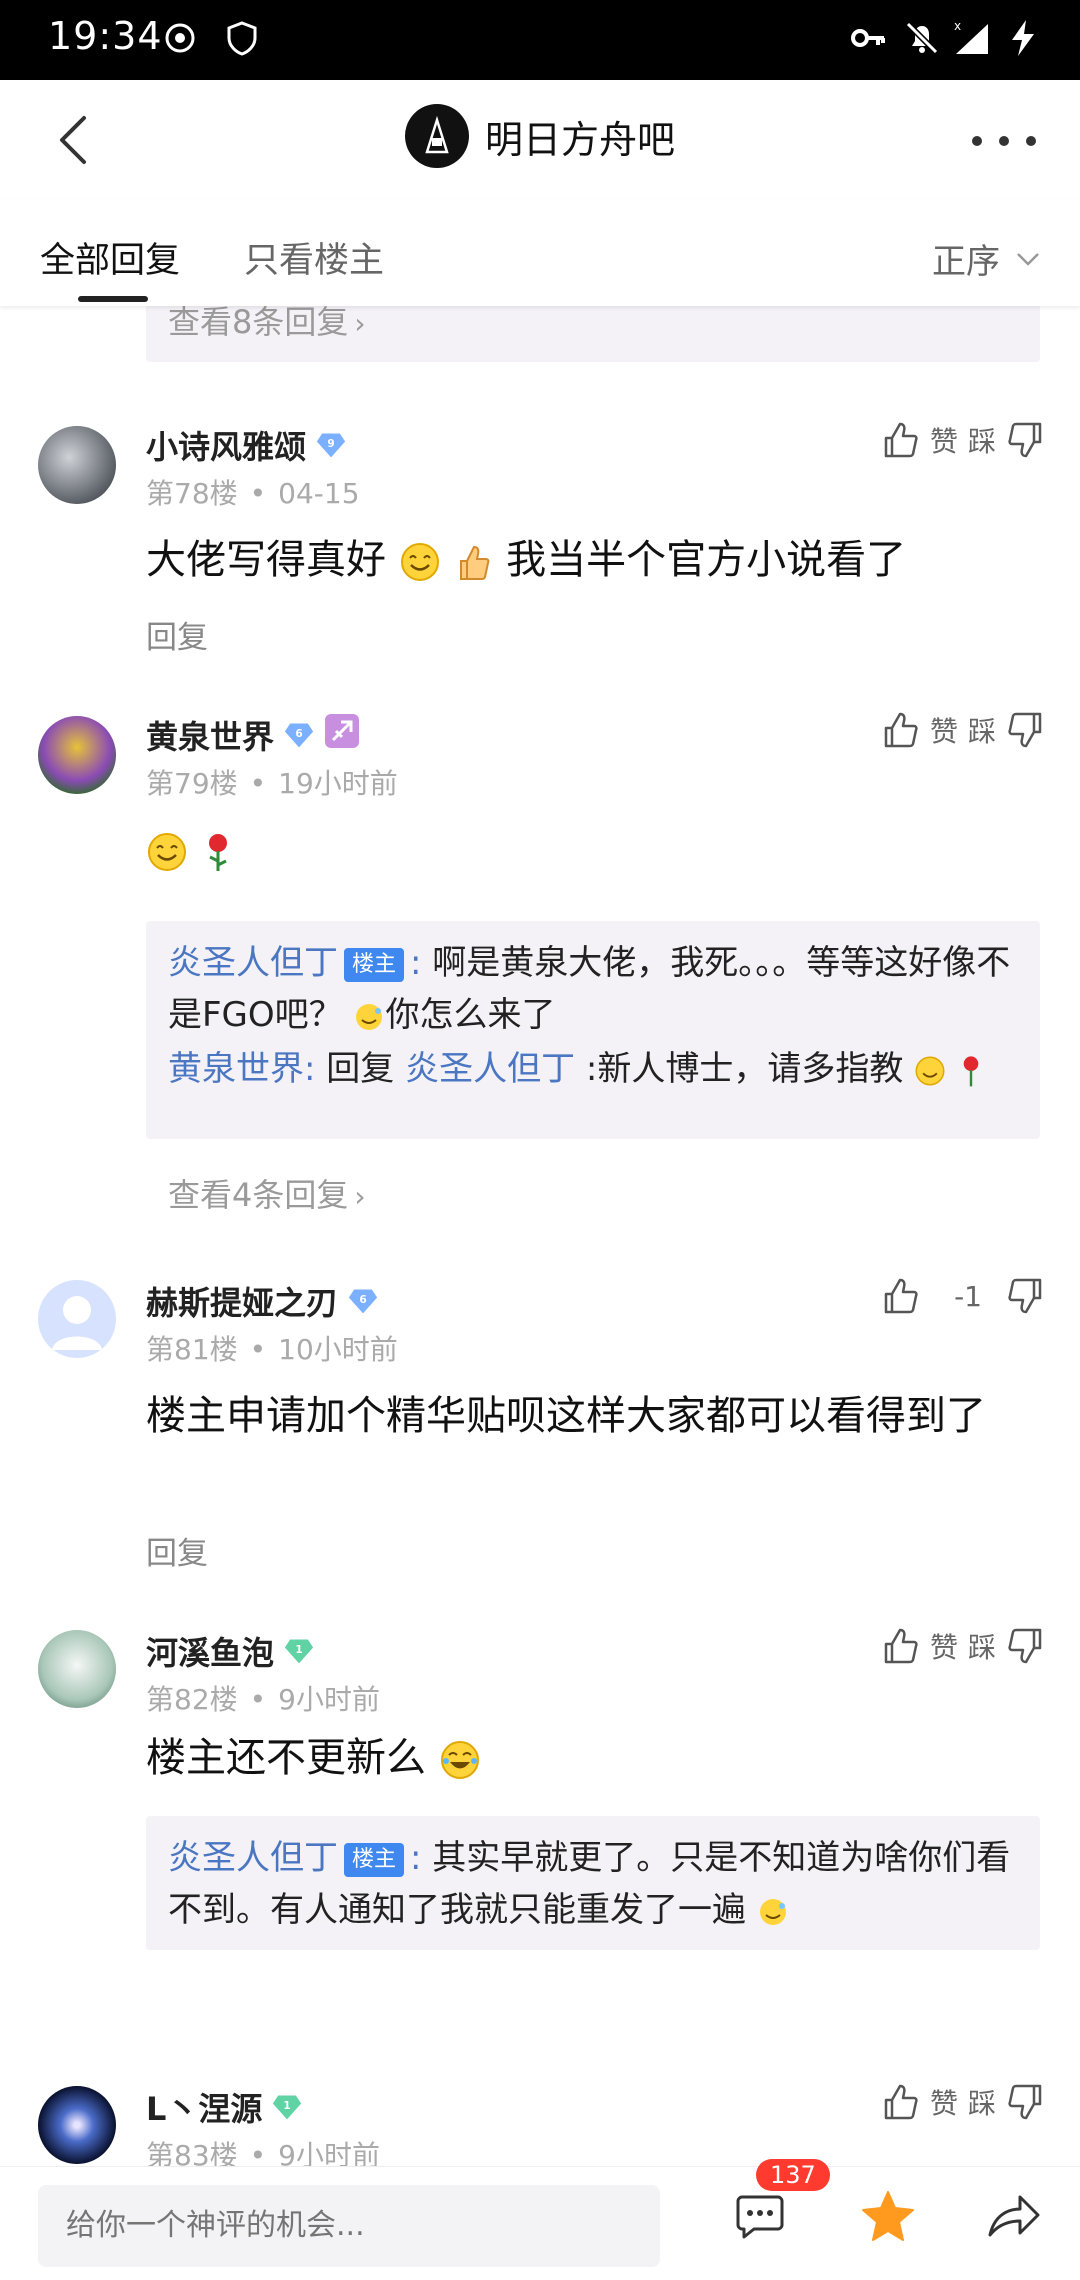  What do you see at coordinates (180, 40) in the screenshot?
I see `sync-icon` at bounding box center [180, 40].